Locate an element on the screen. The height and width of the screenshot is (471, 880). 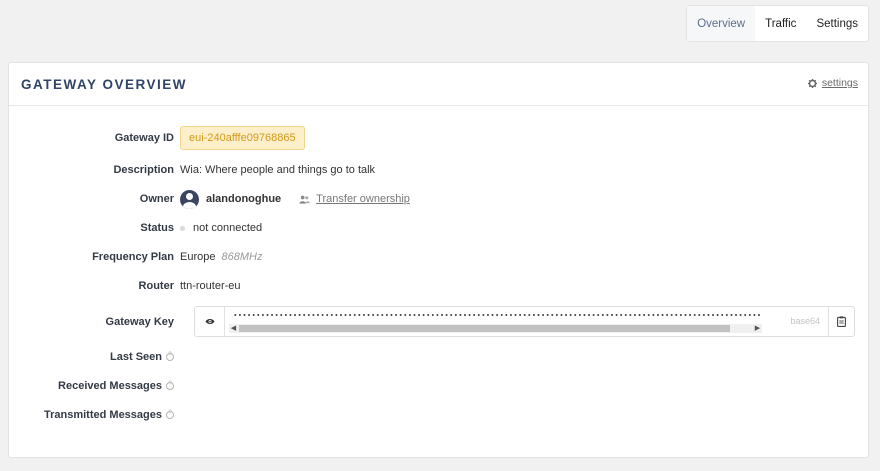
row-owner: Owner alandonoghue Transfer ownership is located at coordinates (209, 199).